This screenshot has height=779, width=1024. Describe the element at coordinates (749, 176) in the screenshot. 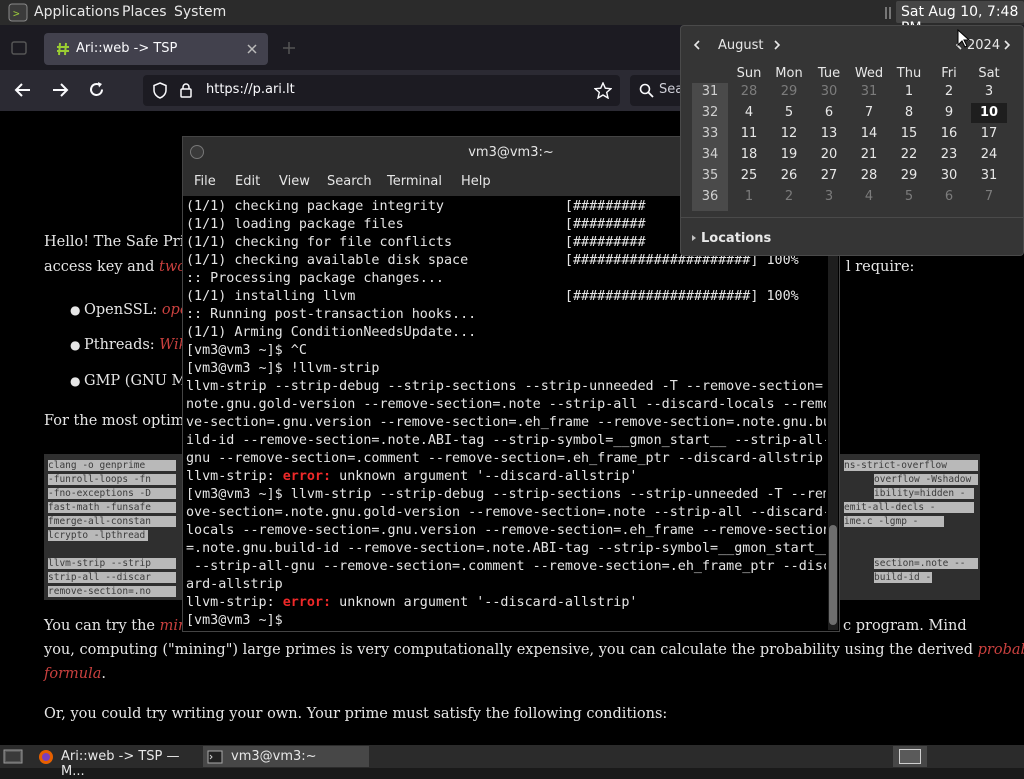

I see `calendar-day: 25` at that location.